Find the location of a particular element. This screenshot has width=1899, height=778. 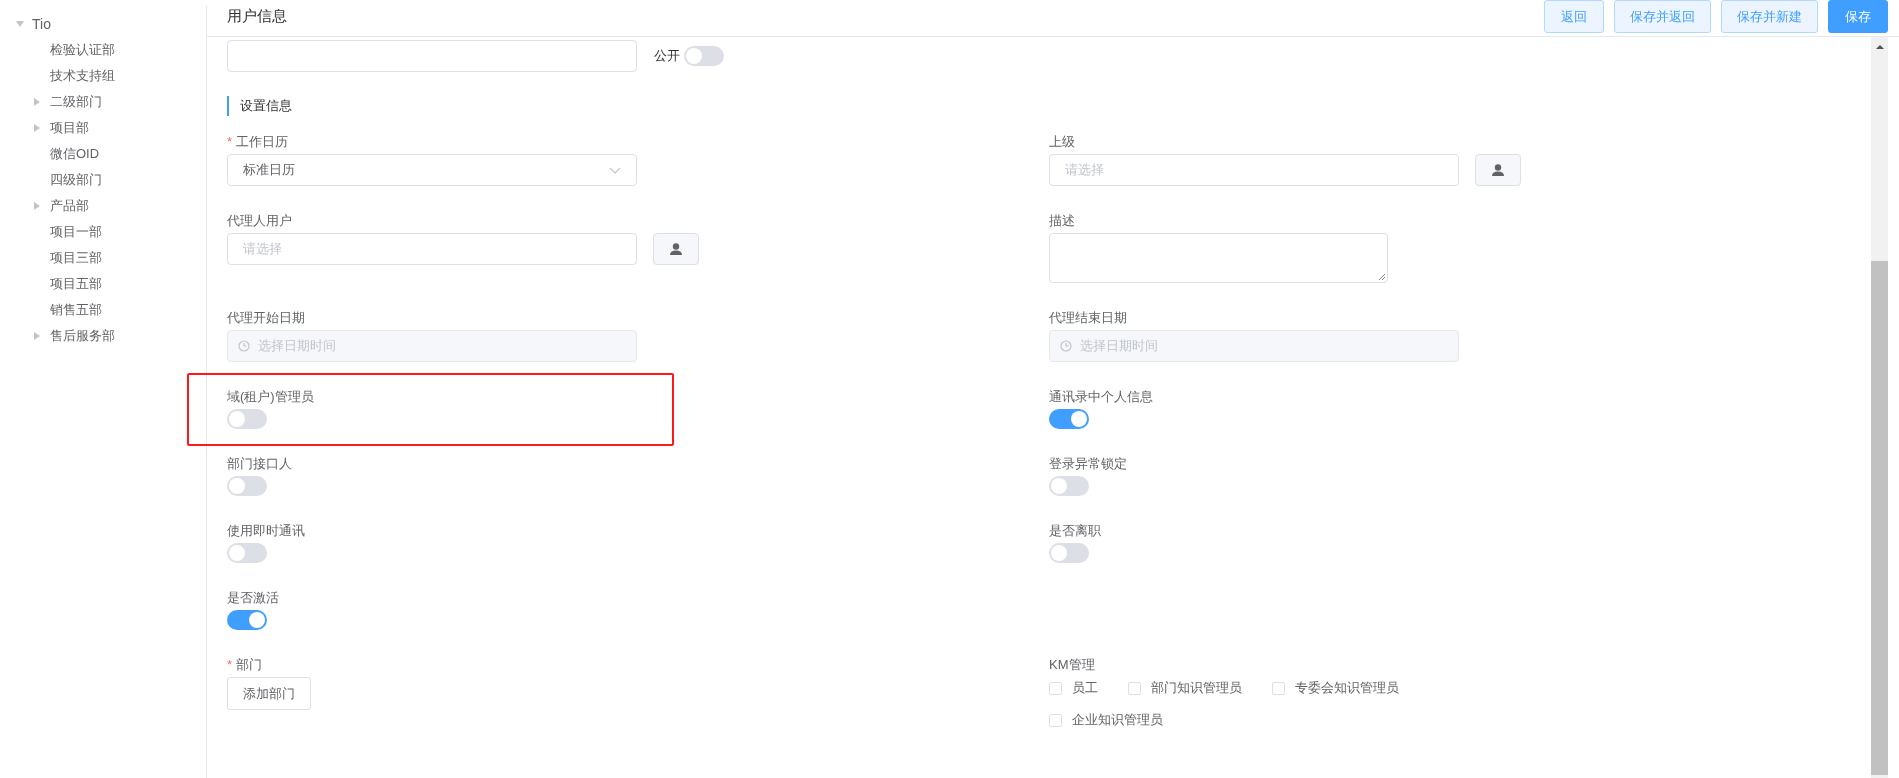

checkbox-label: 专委会知识管理员 is located at coordinates (1347, 688).